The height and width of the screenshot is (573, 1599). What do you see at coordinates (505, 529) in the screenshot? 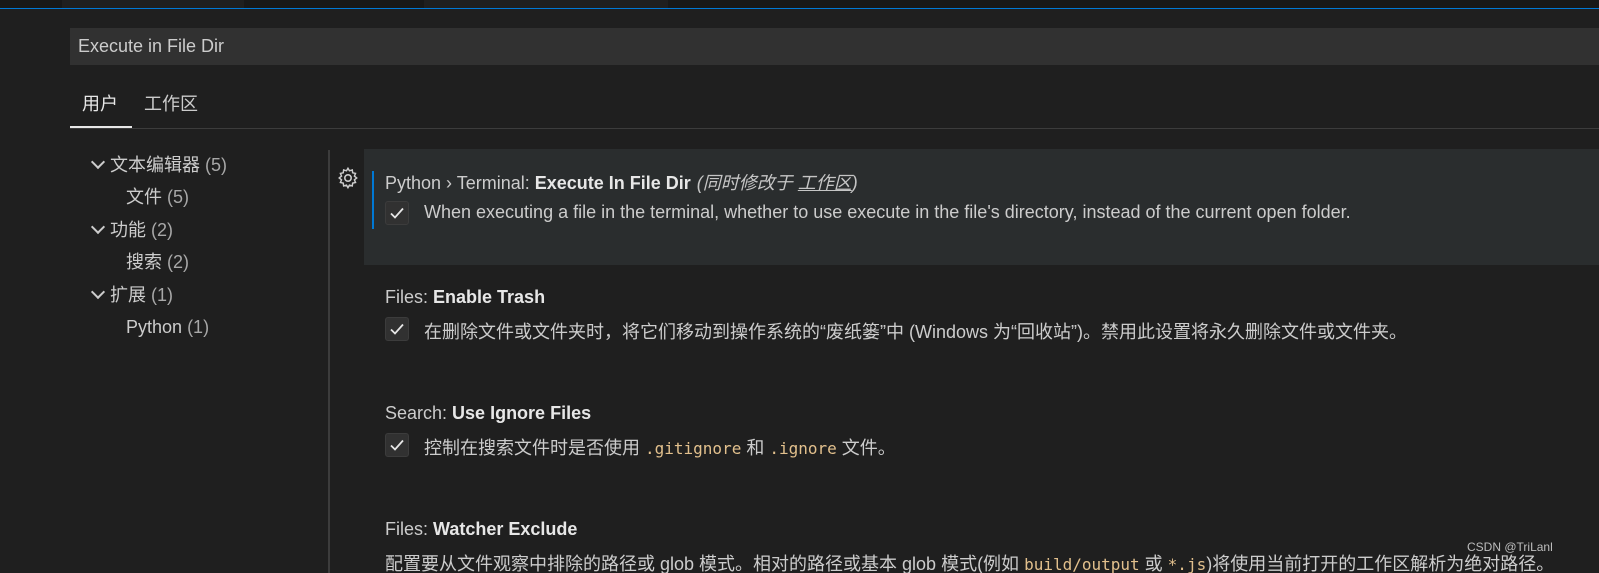
I see `setting-key: Watcher Exclude` at bounding box center [505, 529].